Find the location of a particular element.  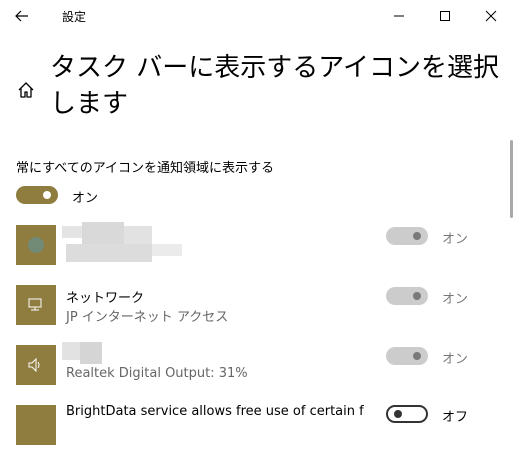

back-arrow-icon is located at coordinates (21, 16).